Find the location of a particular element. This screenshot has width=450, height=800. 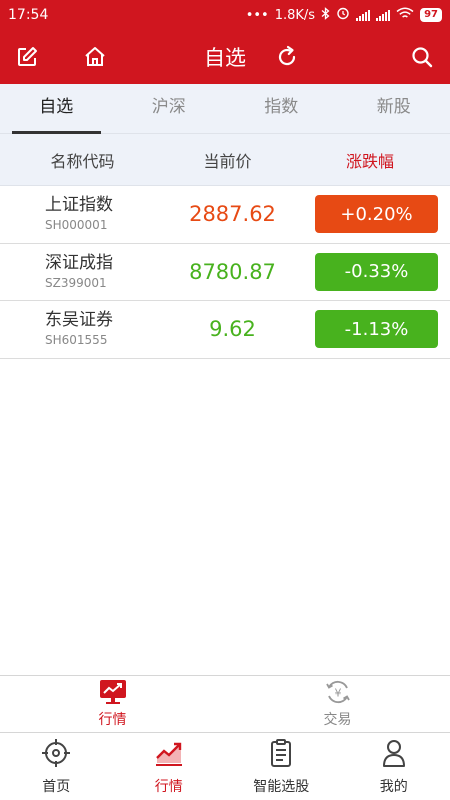

stock-name: 东吴证券 is located at coordinates (79, 320).